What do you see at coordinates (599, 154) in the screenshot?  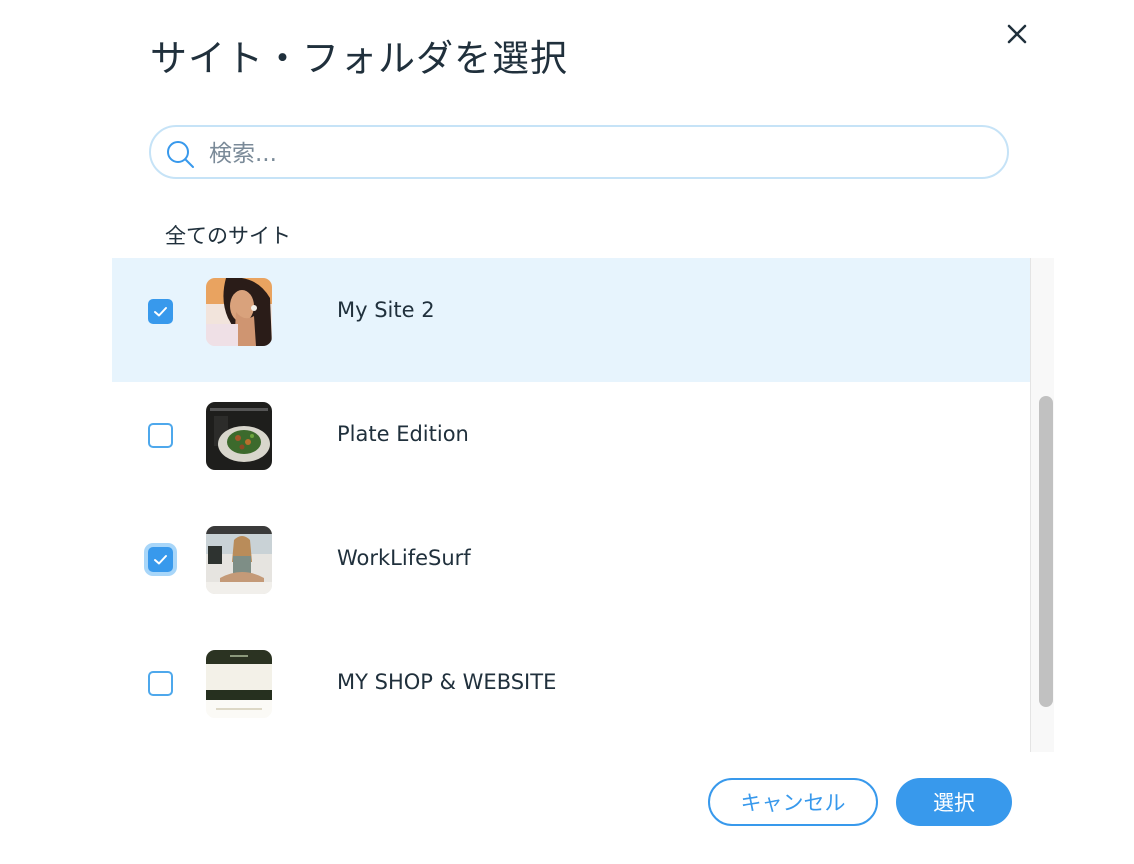 I see `search-input` at bounding box center [599, 154].